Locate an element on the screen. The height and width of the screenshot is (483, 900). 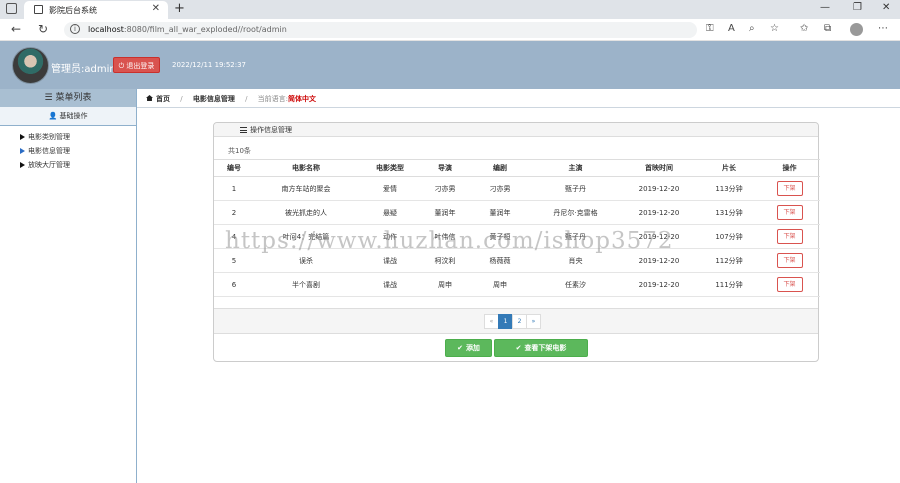
view-offline-button: ✔ 查看下架电影 is located at coordinates (541, 348).